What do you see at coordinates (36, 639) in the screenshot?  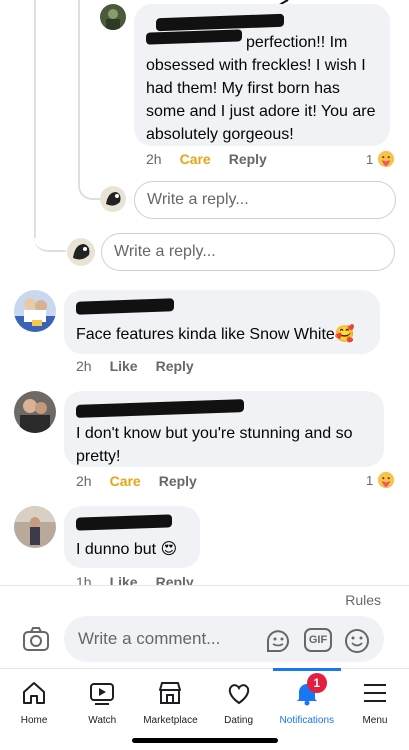 I see `camera-icon` at bounding box center [36, 639].